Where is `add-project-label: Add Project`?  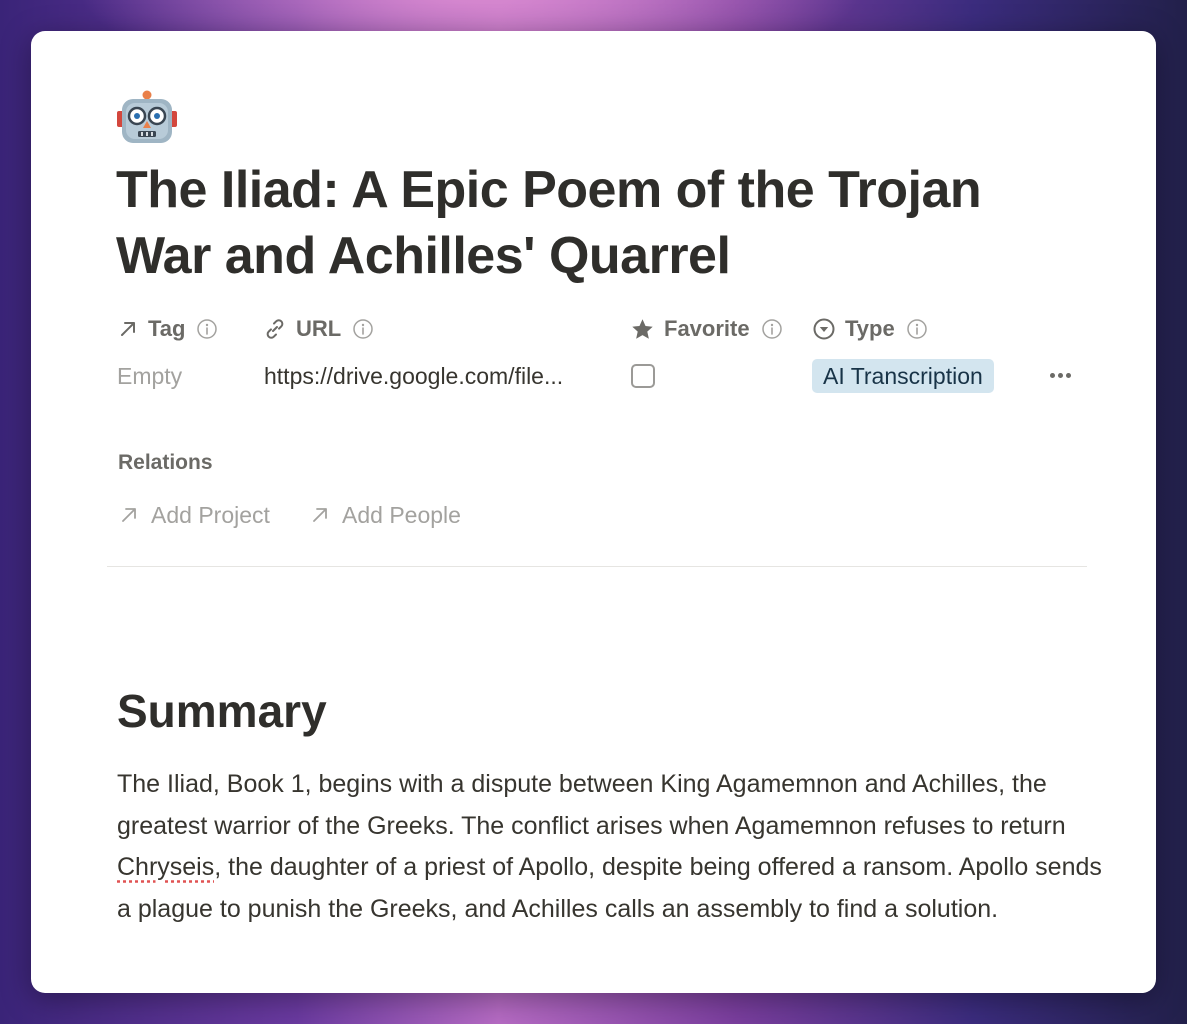
add-project-label: Add Project is located at coordinates (210, 514).